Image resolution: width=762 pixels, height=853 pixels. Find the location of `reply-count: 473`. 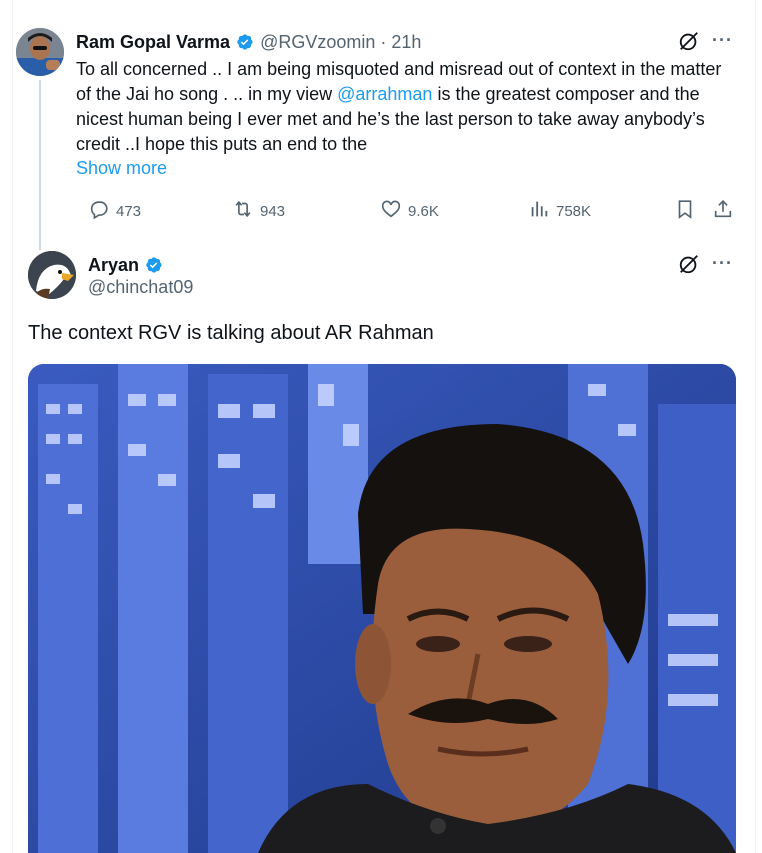

reply-count: 473 is located at coordinates (129, 211).